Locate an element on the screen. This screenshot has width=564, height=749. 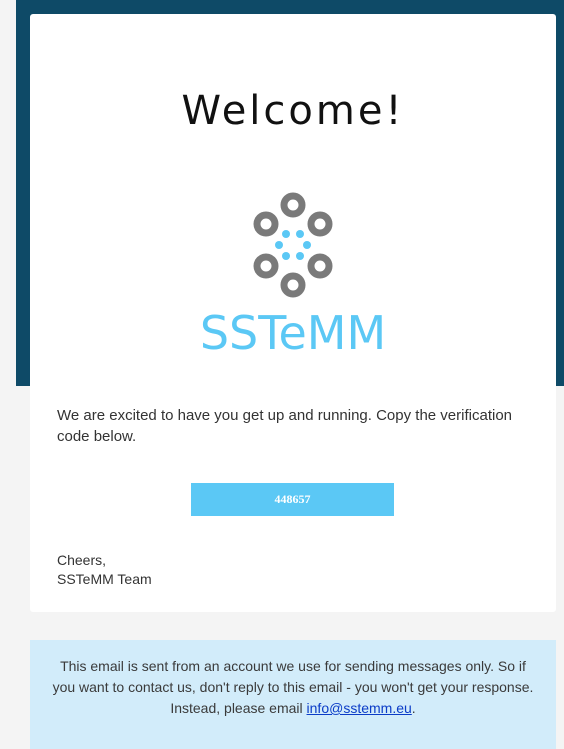
signoff-greeting: Cheers, is located at coordinates (82, 560).